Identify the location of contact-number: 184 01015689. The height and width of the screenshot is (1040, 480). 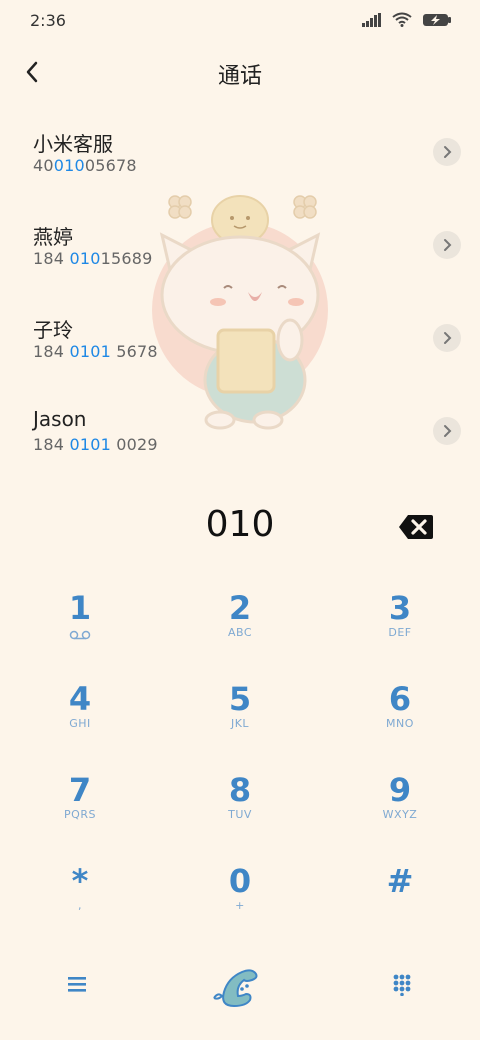
(92, 258).